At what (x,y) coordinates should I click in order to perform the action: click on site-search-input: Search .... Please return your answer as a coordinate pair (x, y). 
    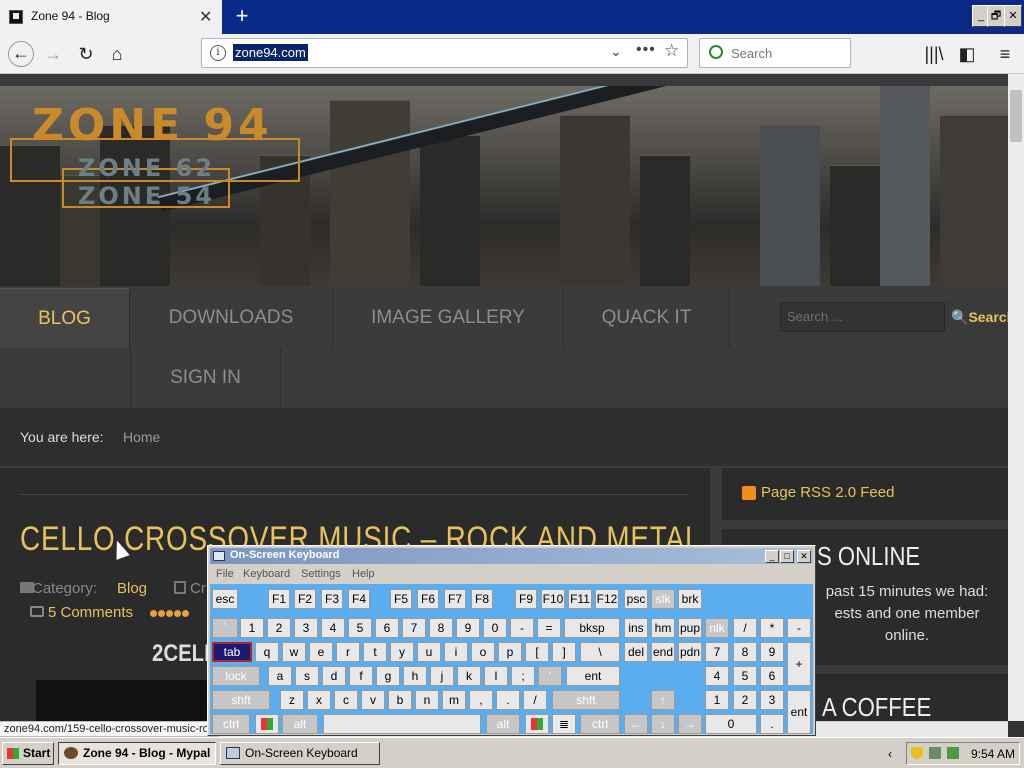
    Looking at the image, I should click on (862, 317).